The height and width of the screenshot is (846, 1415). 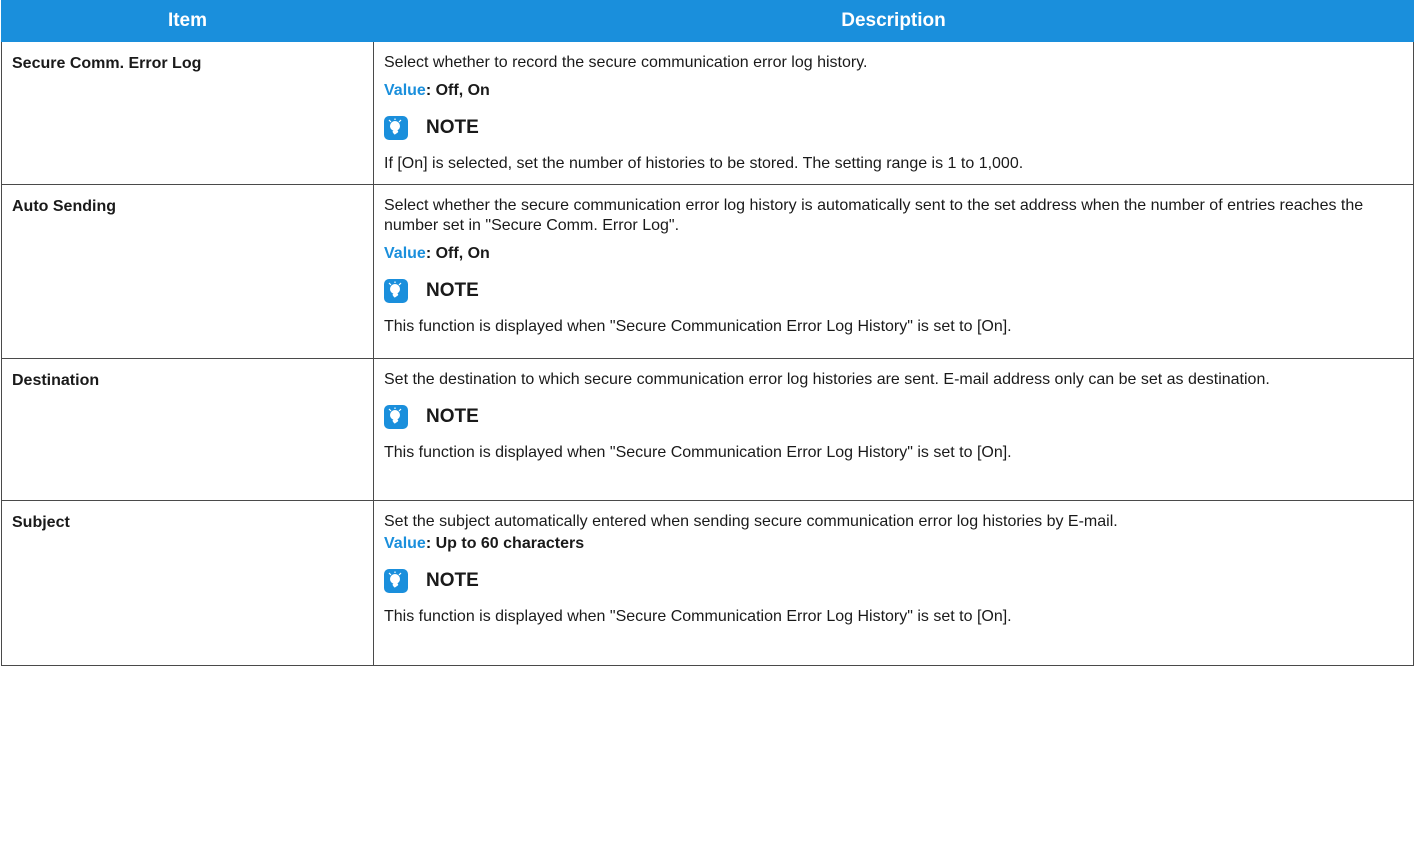 What do you see at coordinates (505, 543) in the screenshot?
I see `value-options: : Up to 60 characters` at bounding box center [505, 543].